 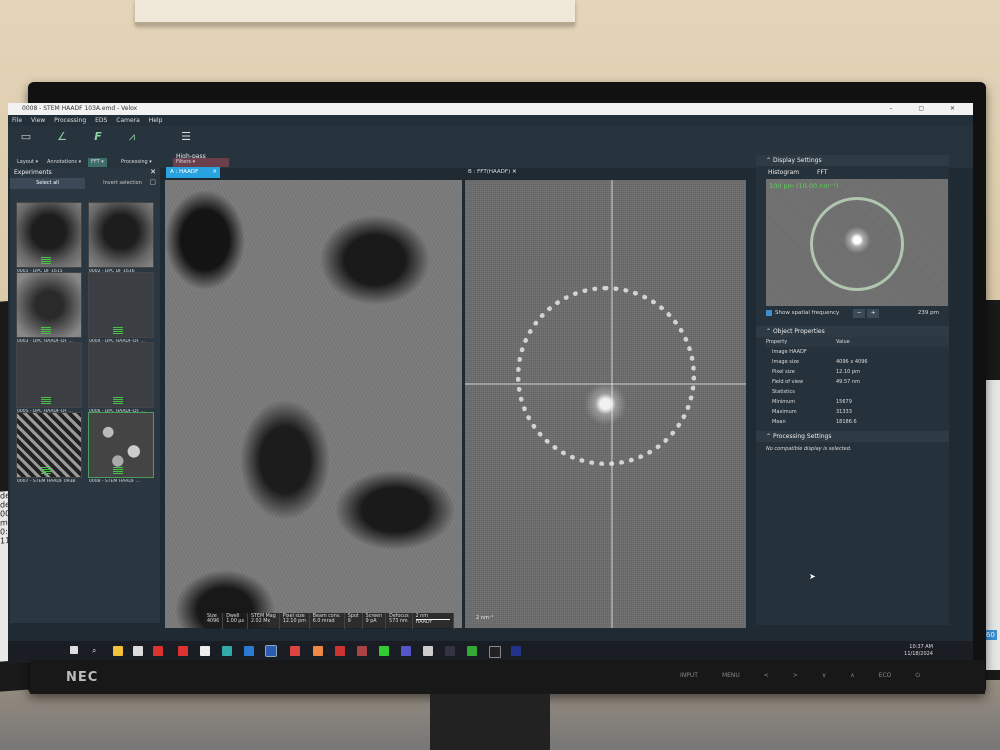 I want to click on fft-spatial-label: 100 pm (10.00 nm⁻¹), so click(x=804, y=186).